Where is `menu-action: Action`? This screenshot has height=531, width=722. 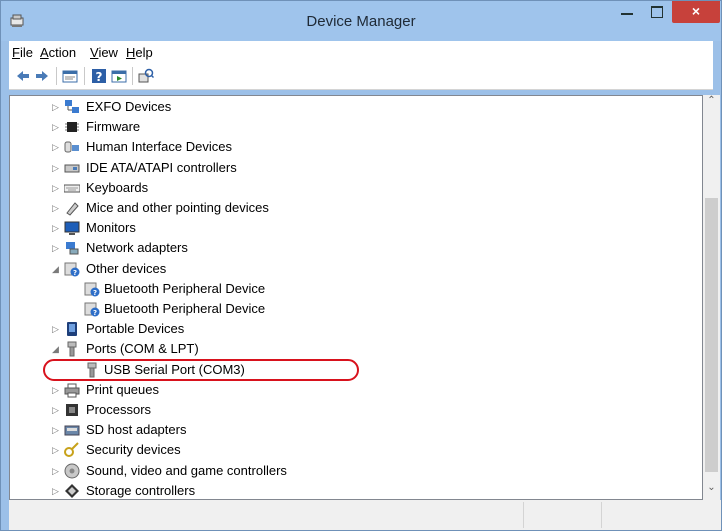 menu-action: Action is located at coordinates (58, 52).